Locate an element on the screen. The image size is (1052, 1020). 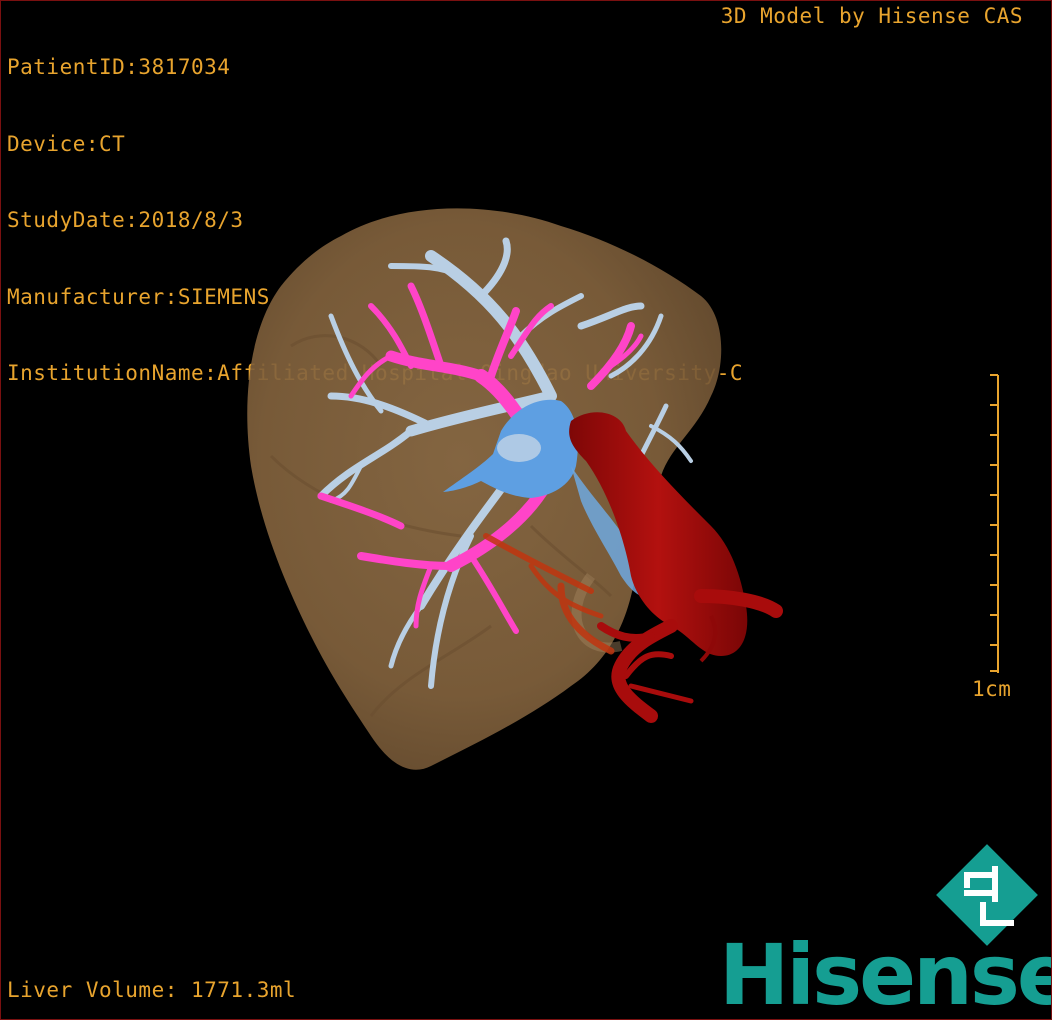
liver-volume: Liver Volume: 1771.3ml is located at coordinates (152, 989).